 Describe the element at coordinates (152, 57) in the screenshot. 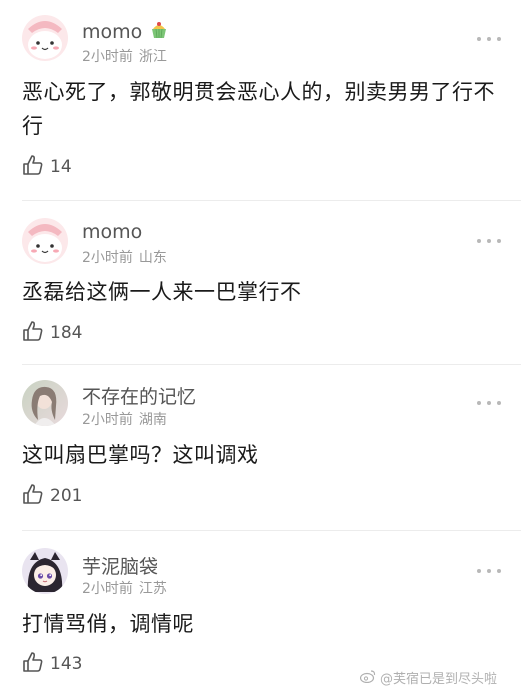

I see `comment-location: 浙江` at that location.